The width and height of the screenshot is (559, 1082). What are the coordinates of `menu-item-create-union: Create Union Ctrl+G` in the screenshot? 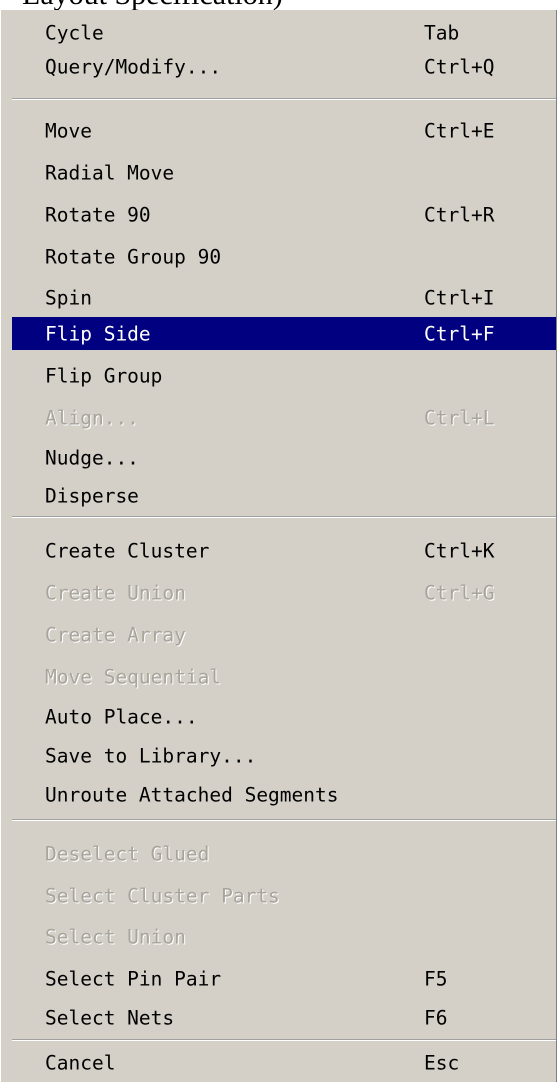 It's located at (284, 592).